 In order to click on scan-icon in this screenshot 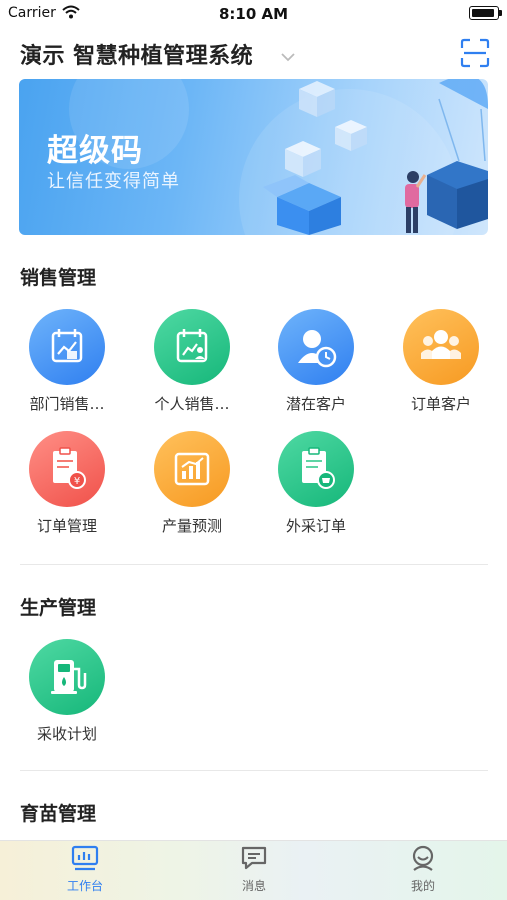, I will do `click(475, 53)`.